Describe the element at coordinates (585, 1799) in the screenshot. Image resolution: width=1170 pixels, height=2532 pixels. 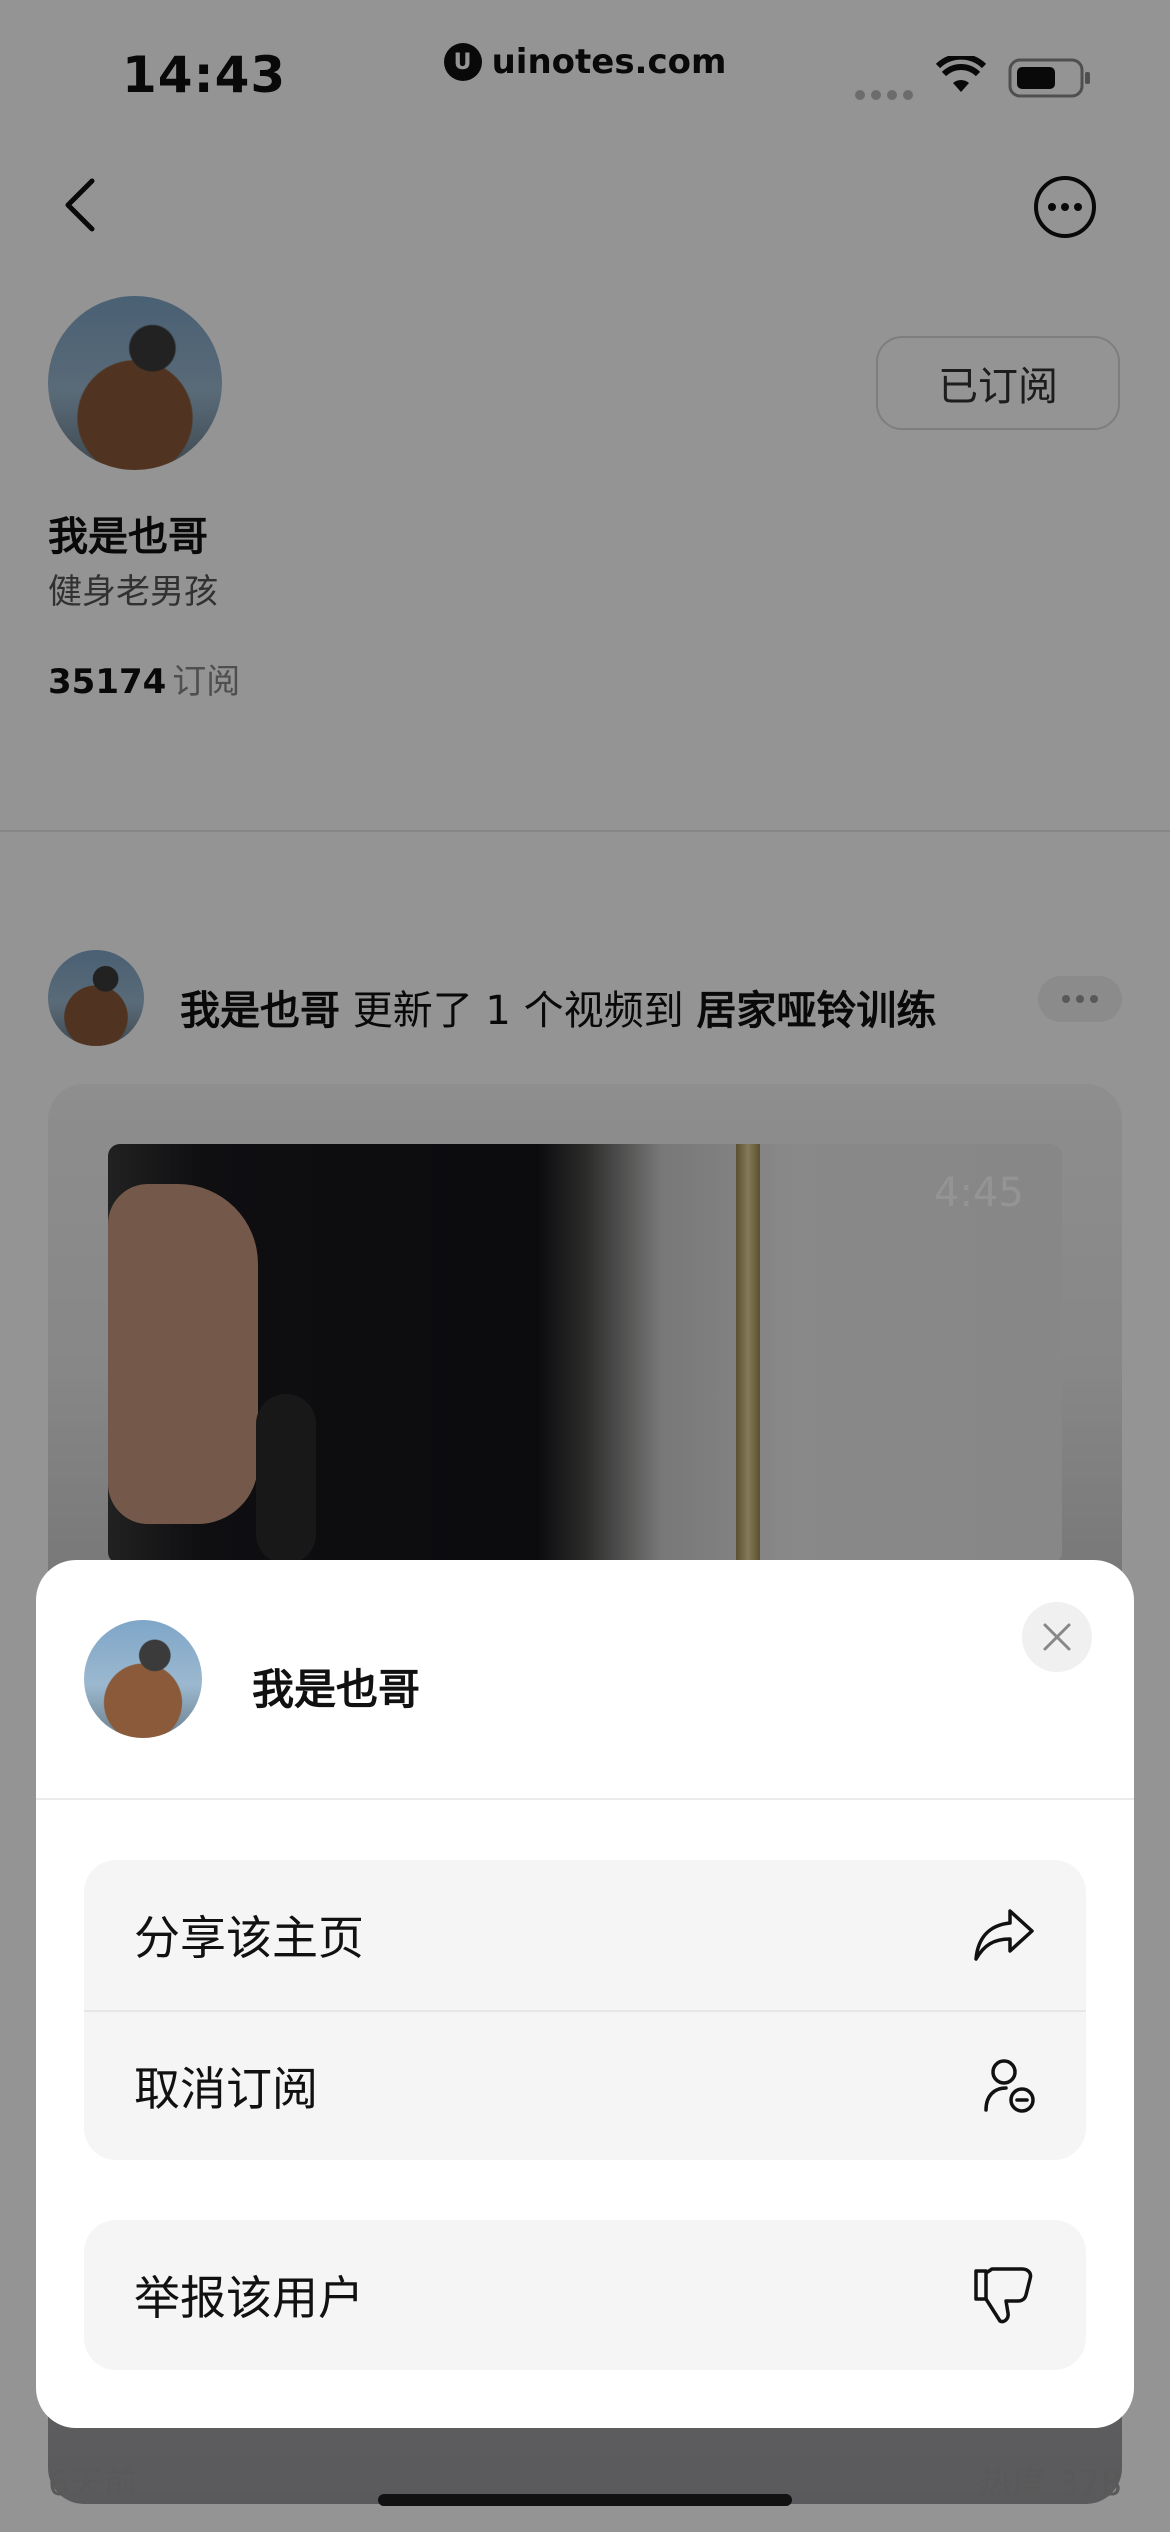
I see `sheet-divider` at that location.